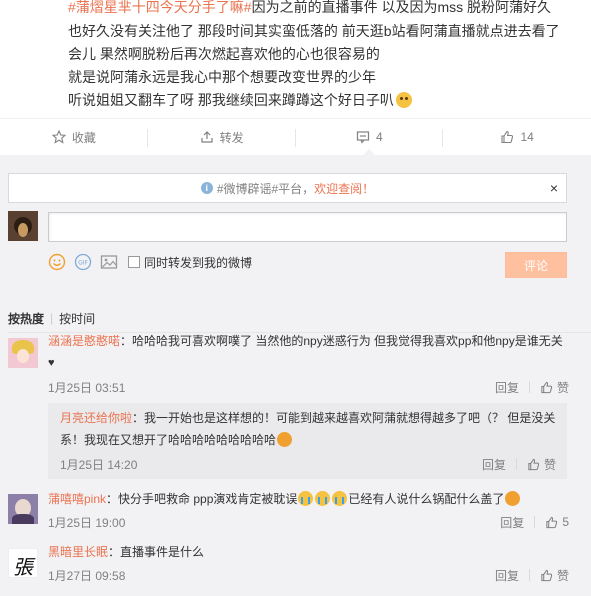  What do you see at coordinates (126, 552) in the screenshot?
I see `comment-text: 黑暗里长眠：直播事件是什么` at bounding box center [126, 552].